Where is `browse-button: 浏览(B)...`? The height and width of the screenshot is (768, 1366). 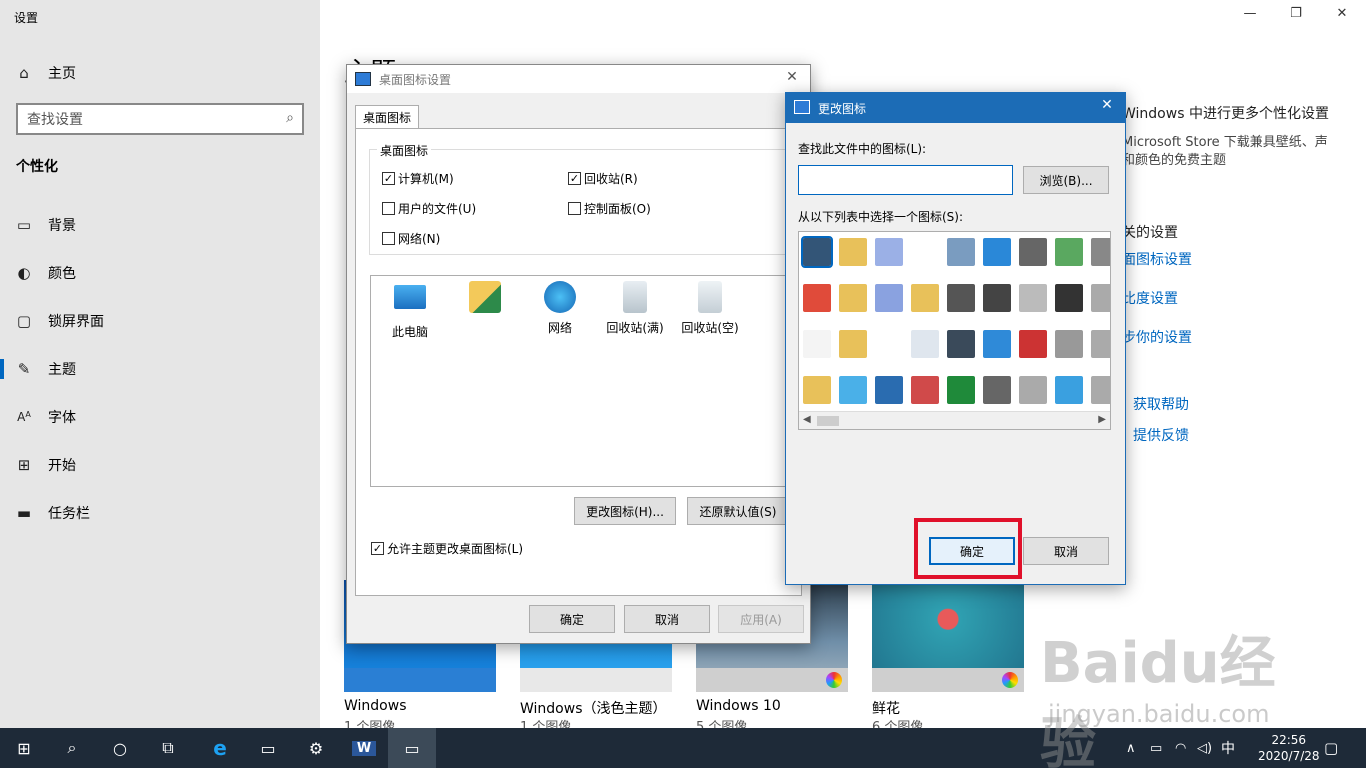
browse-button: 浏览(B)... is located at coordinates (1066, 180).